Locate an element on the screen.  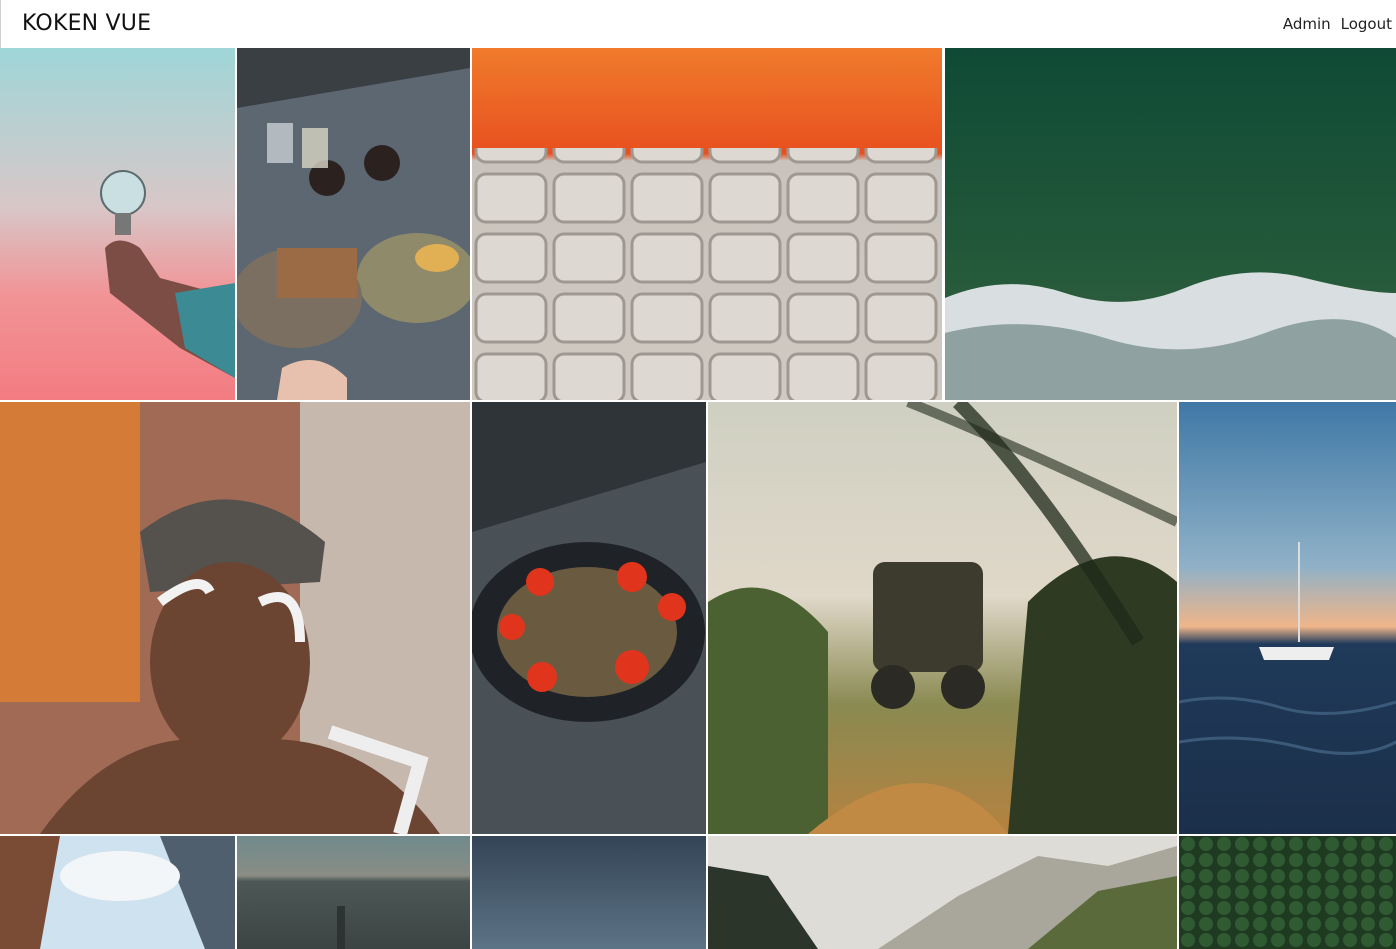
photo-tile-food-plate is located at coordinates (589, 618).